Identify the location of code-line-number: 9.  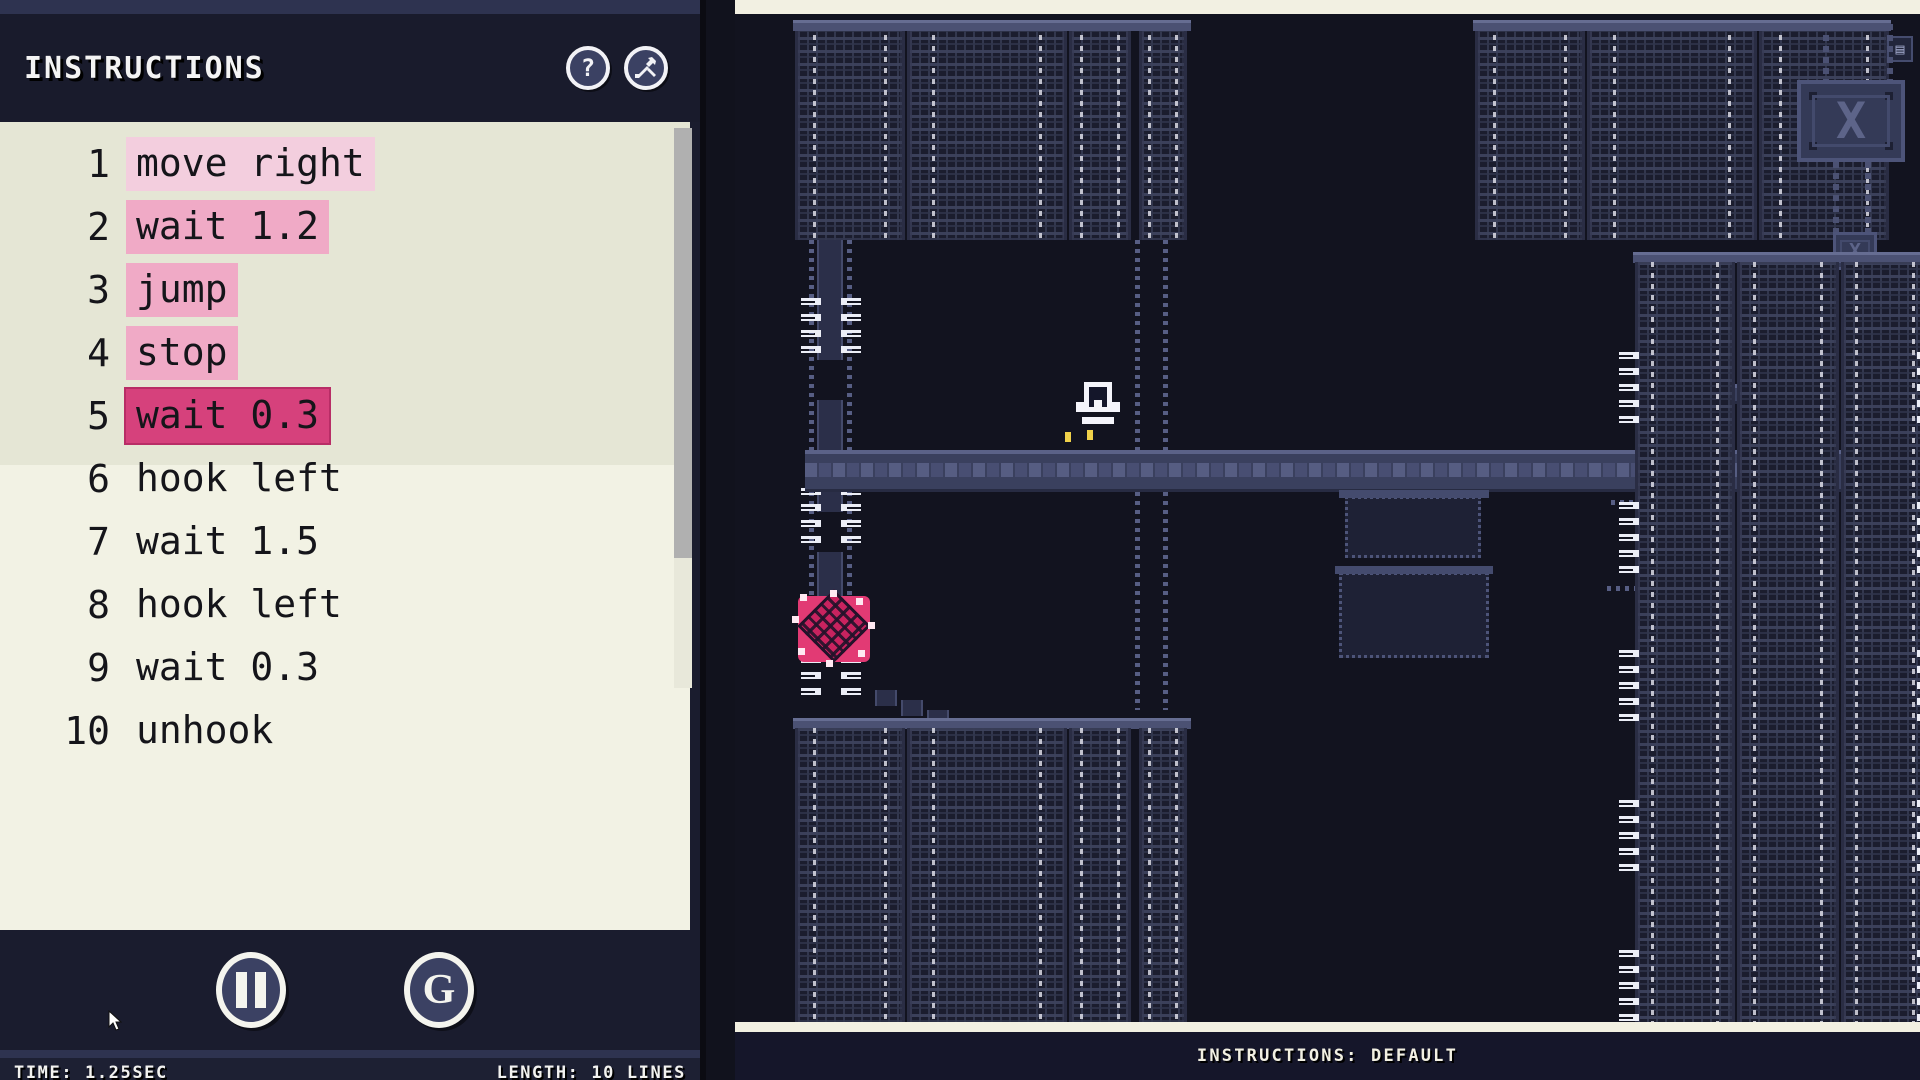
(98, 667).